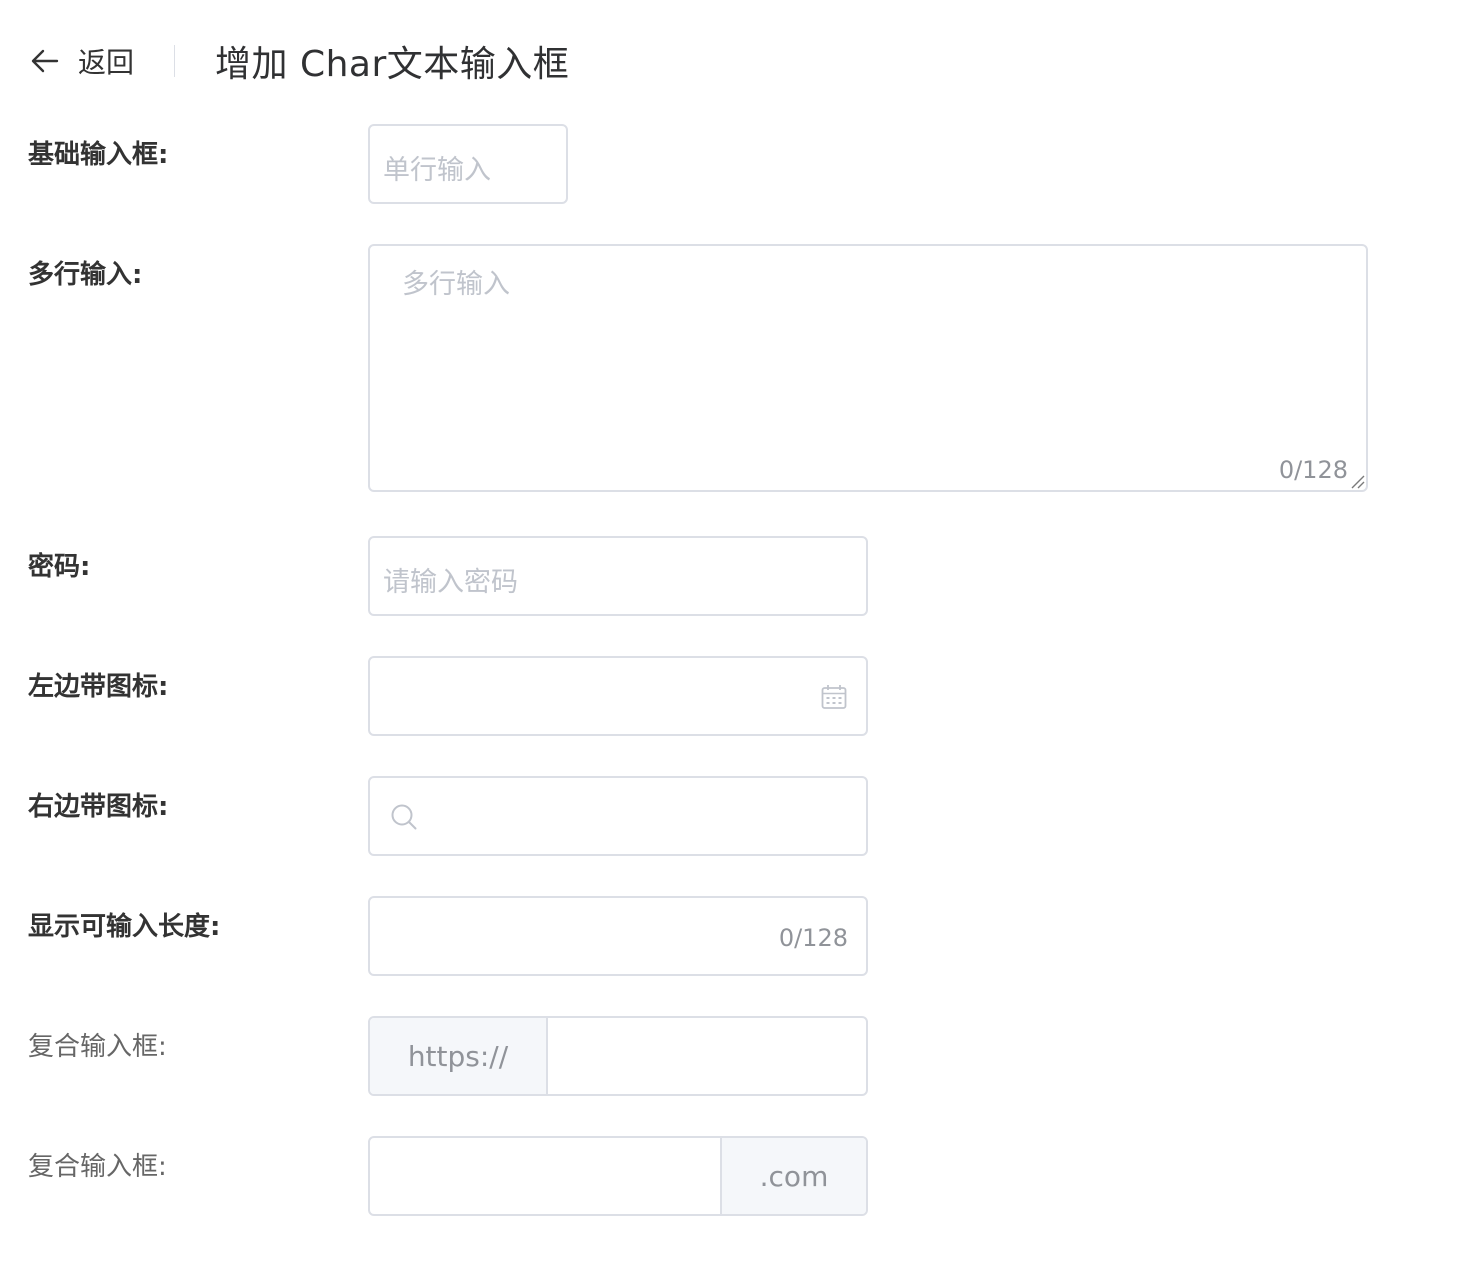  I want to click on domain-suffix-addon: .com, so click(793, 1176).